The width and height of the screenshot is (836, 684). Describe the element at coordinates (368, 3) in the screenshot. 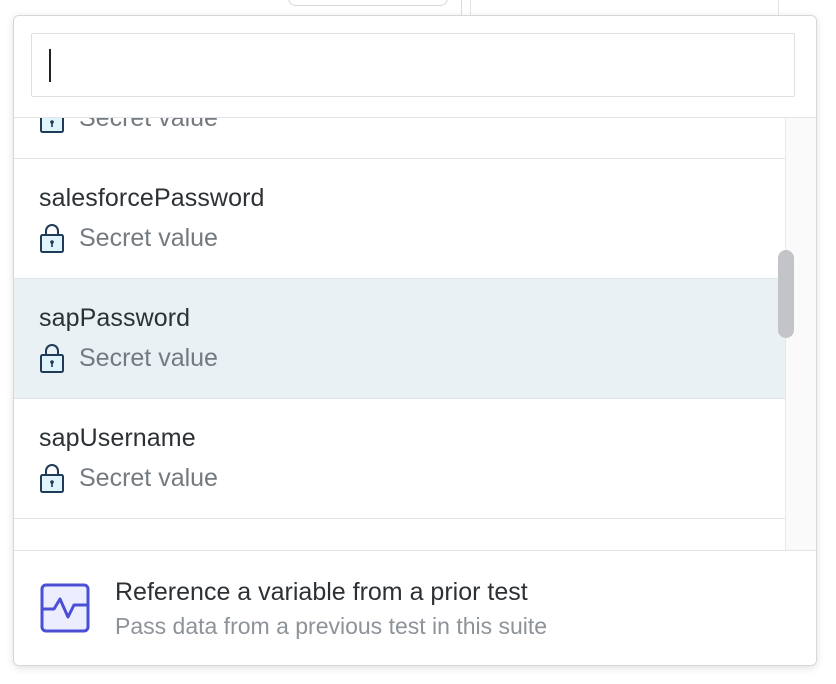

I see `background-chip` at that location.